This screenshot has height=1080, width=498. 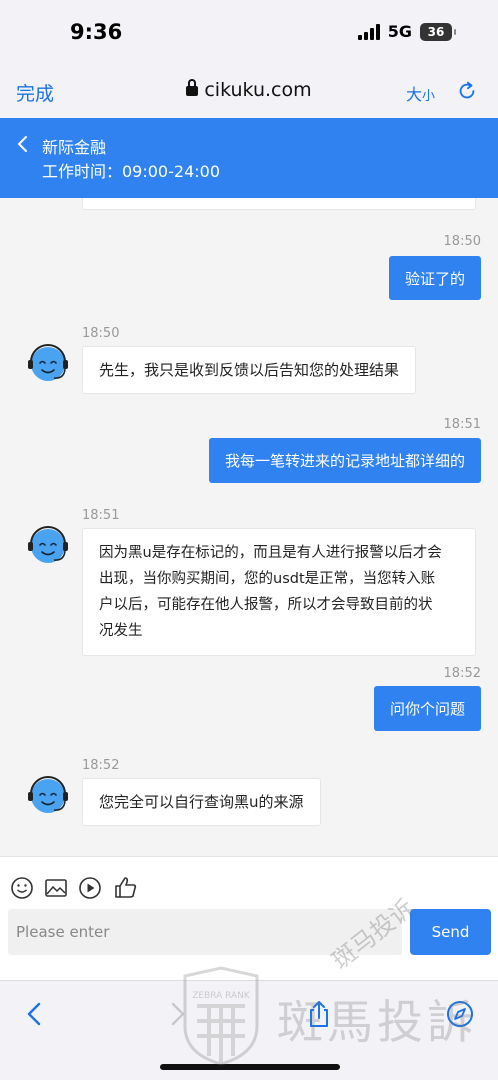 I want to click on message-bubble-user: 问你个问题, so click(x=427, y=708).